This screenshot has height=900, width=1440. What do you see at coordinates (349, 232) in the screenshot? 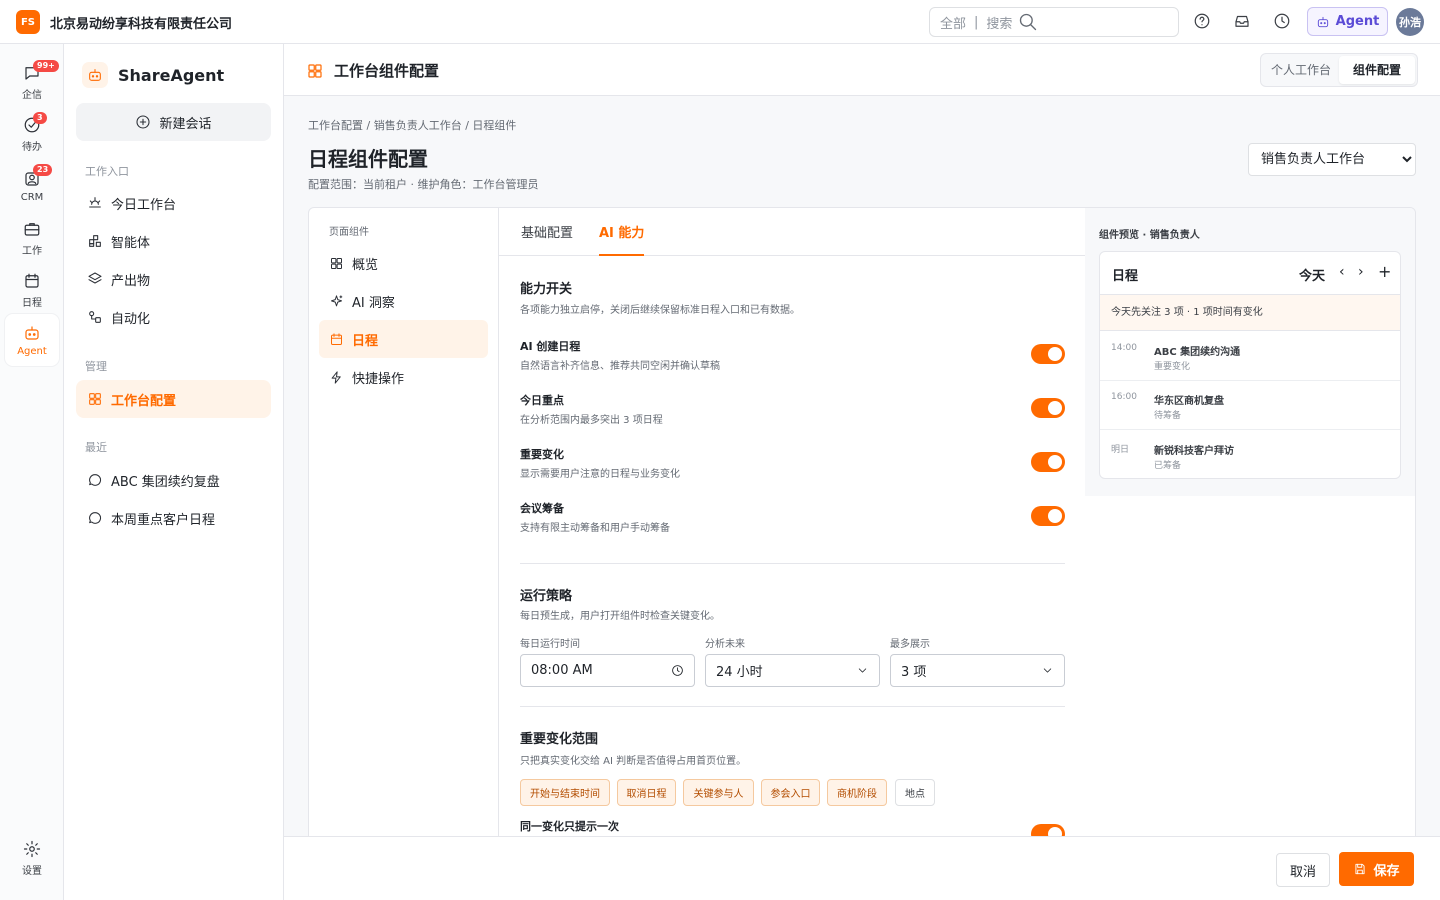
I see `component-list-title: 页面组件` at bounding box center [349, 232].